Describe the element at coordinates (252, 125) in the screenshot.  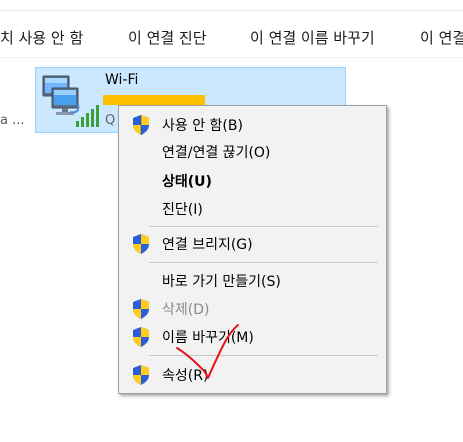
I see `menu-item-disable: 사용 안 함(B)` at that location.